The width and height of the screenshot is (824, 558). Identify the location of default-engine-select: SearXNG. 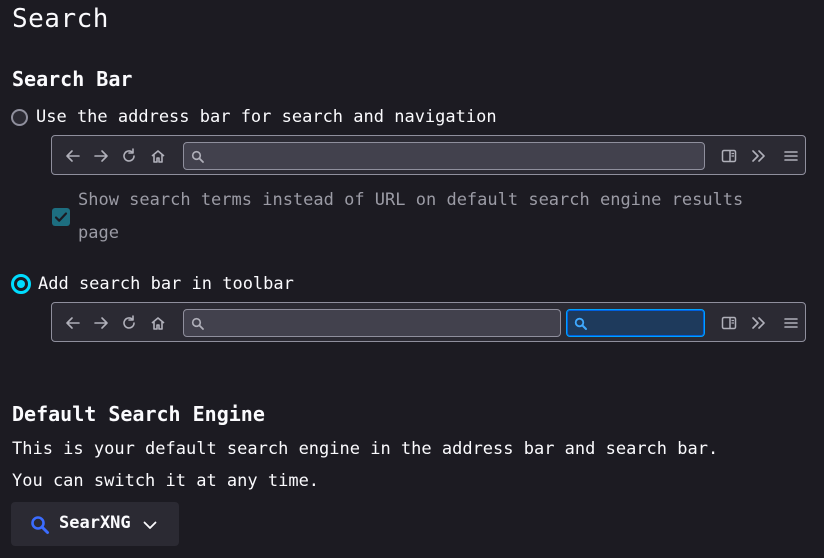
(95, 524).